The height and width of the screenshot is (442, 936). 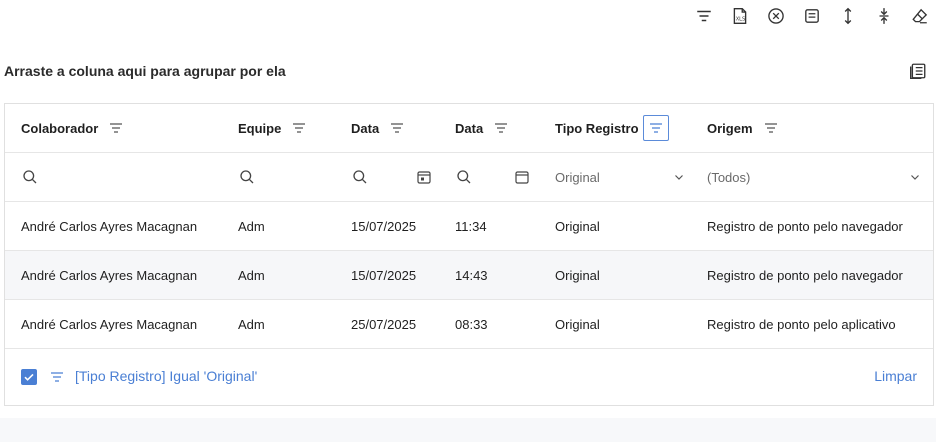 I want to click on document-button, so click(x=812, y=16).